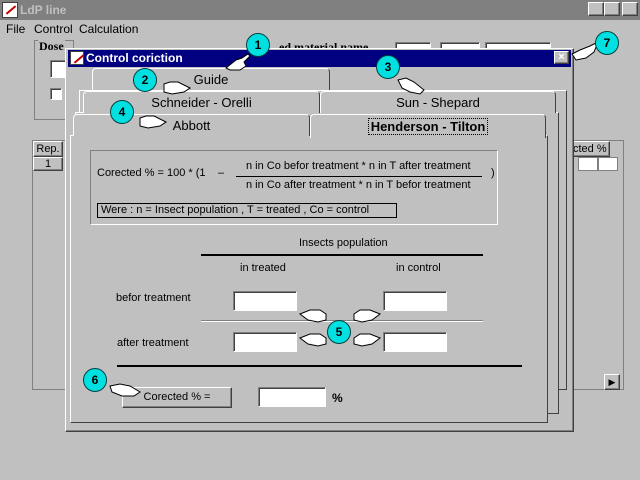 This screenshot has height=480, width=640. What do you see at coordinates (15, 29) in the screenshot?
I see `menu-file: File` at bounding box center [15, 29].